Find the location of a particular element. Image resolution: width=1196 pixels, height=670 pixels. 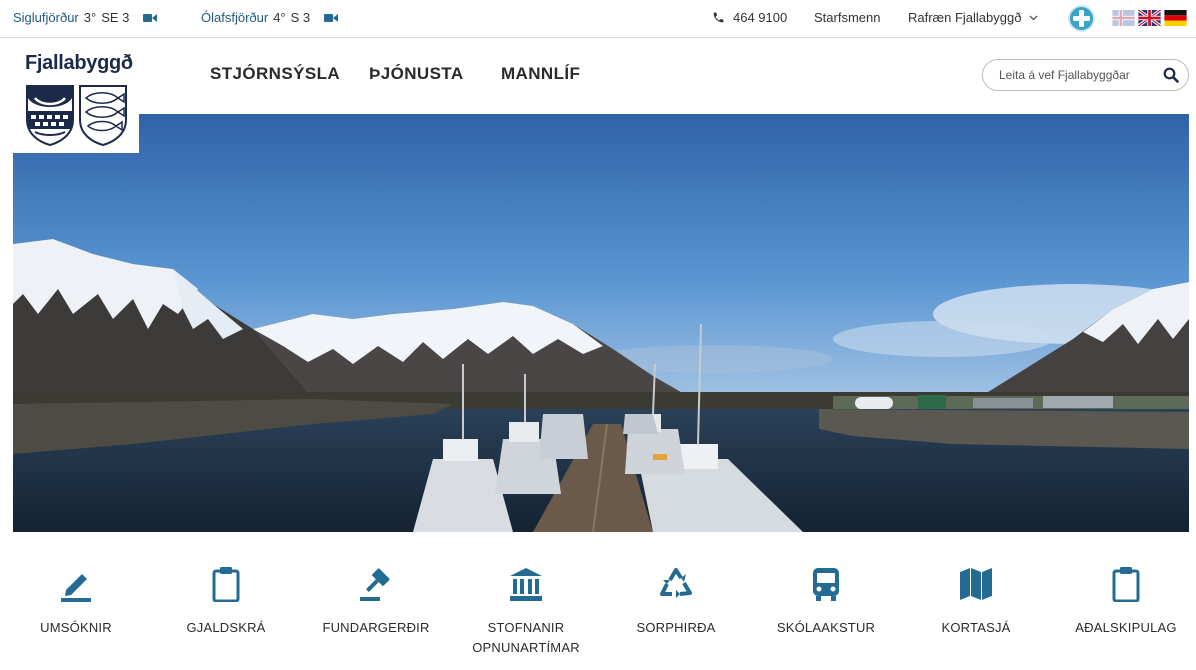

institution-icon is located at coordinates (526, 584).